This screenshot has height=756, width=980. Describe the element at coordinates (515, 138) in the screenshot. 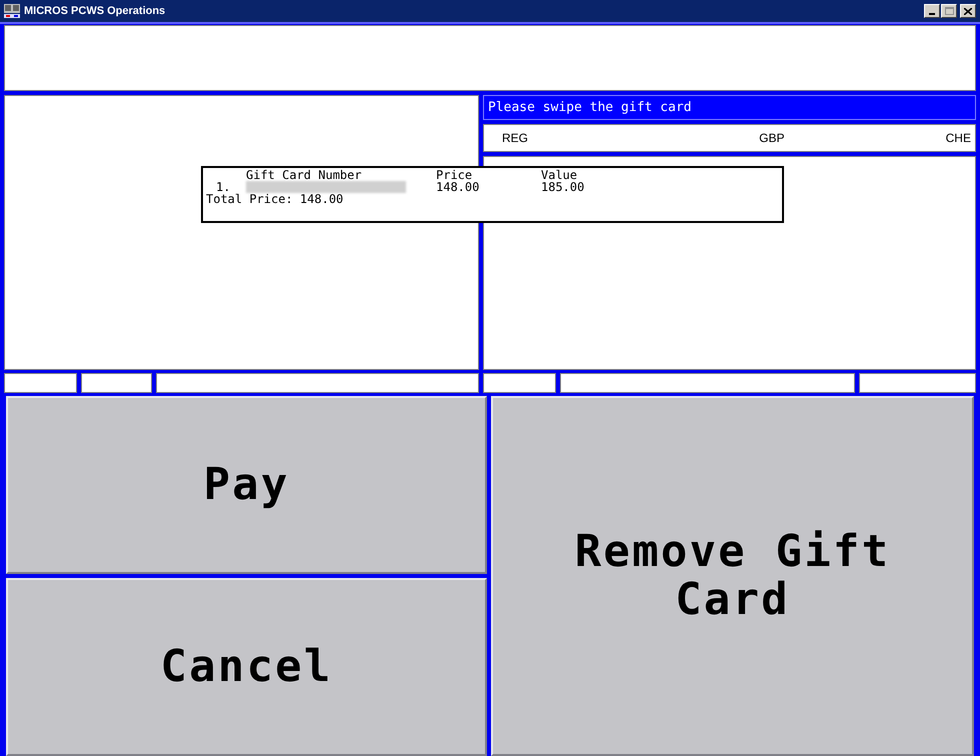

I see `header-label: REG` at that location.